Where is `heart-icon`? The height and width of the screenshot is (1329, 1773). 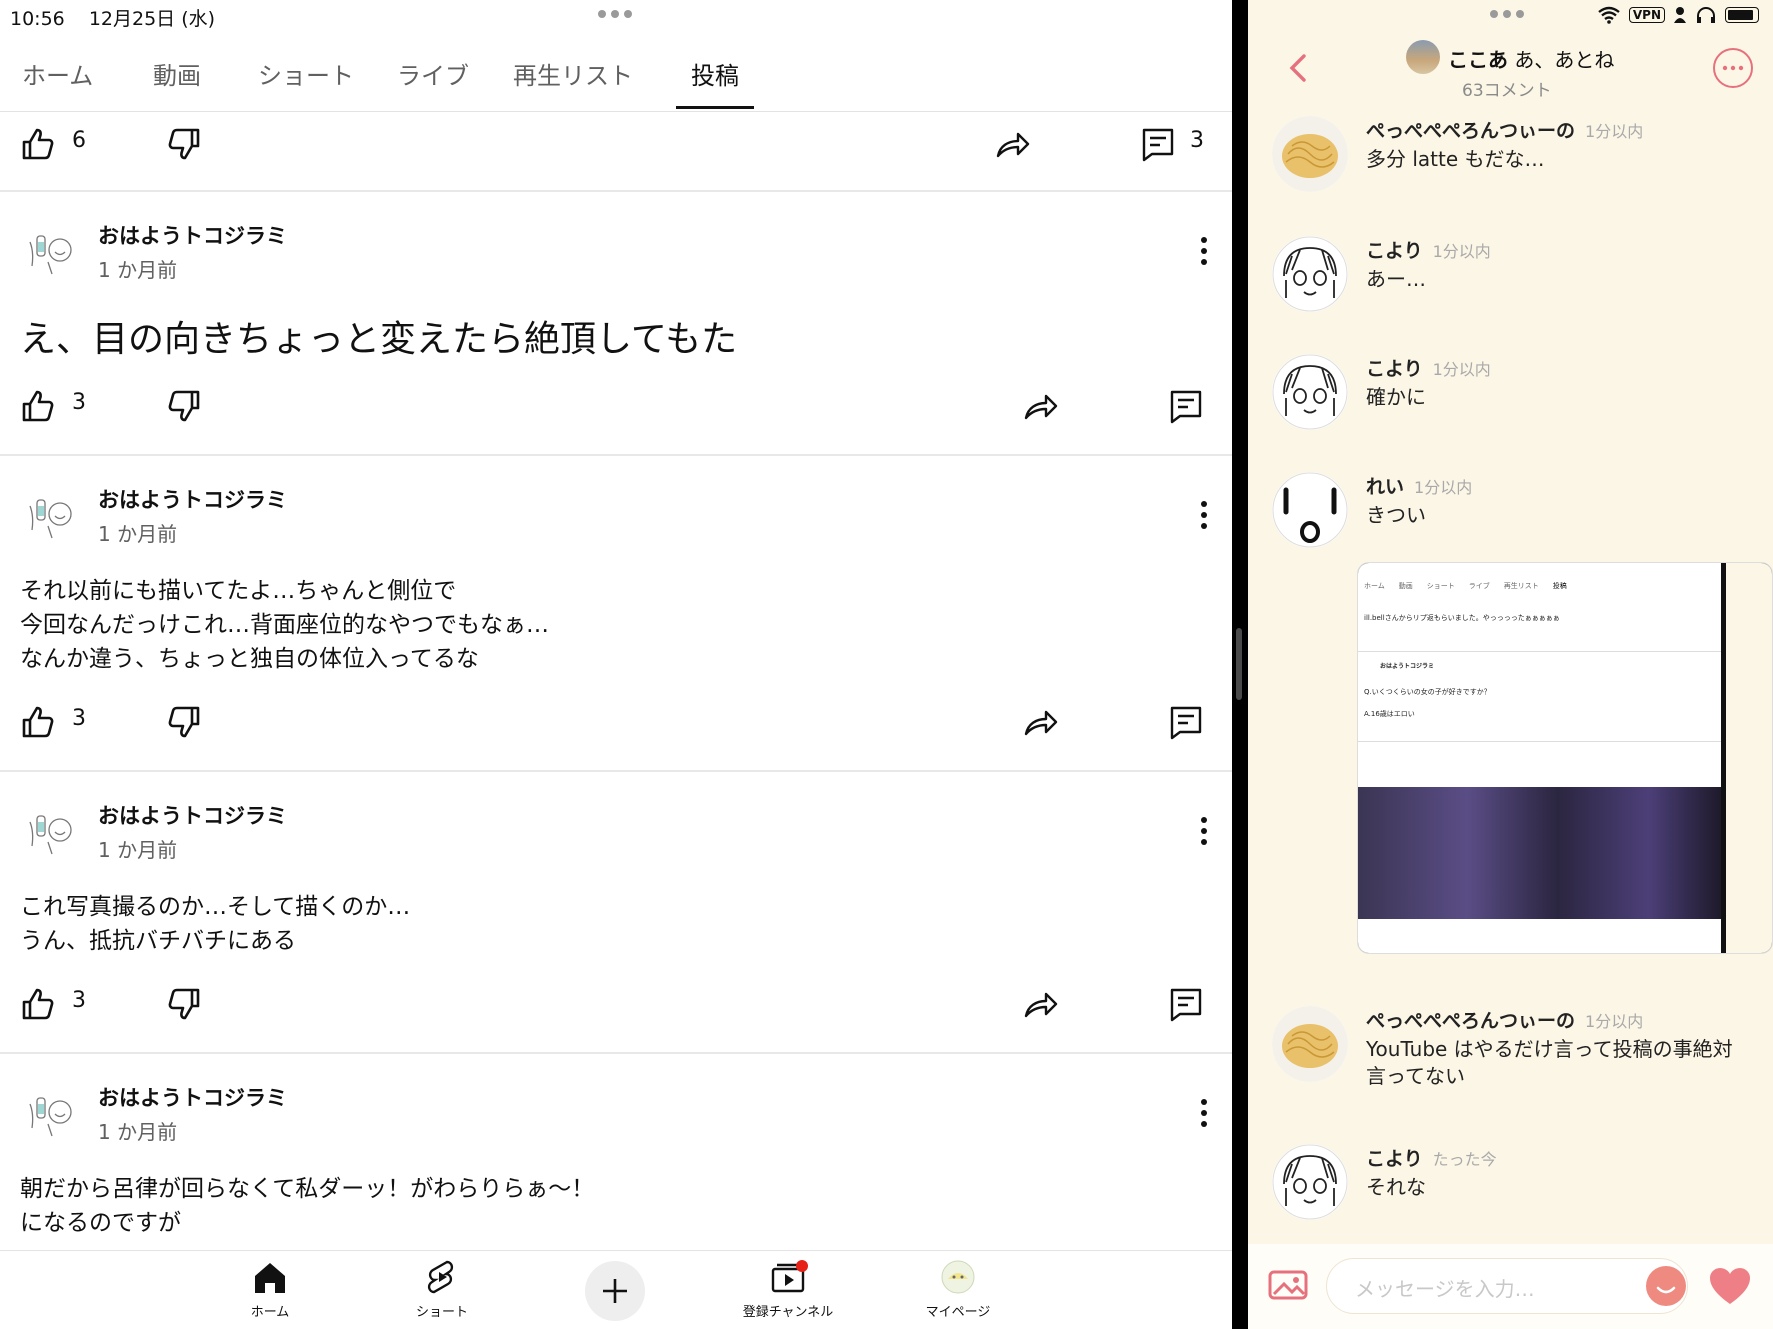 heart-icon is located at coordinates (1730, 1286).